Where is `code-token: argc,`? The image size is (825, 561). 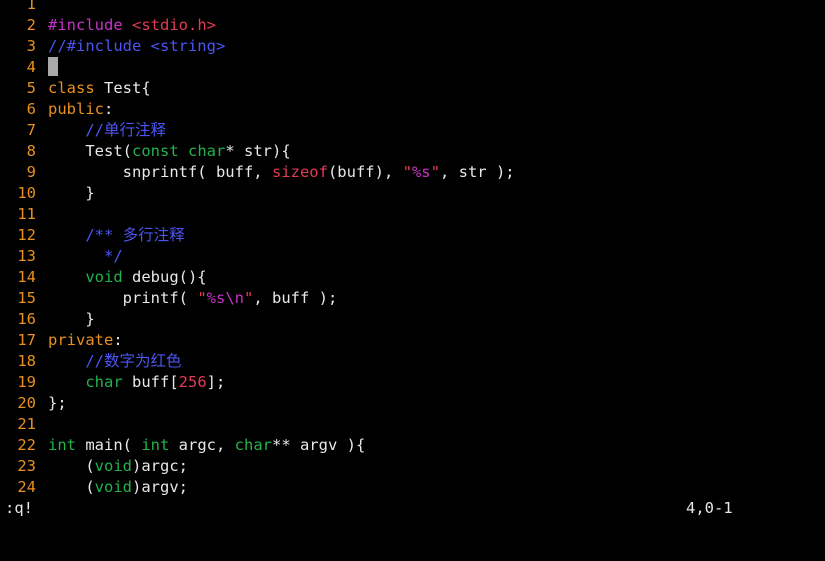 code-token: argc, is located at coordinates (202, 445).